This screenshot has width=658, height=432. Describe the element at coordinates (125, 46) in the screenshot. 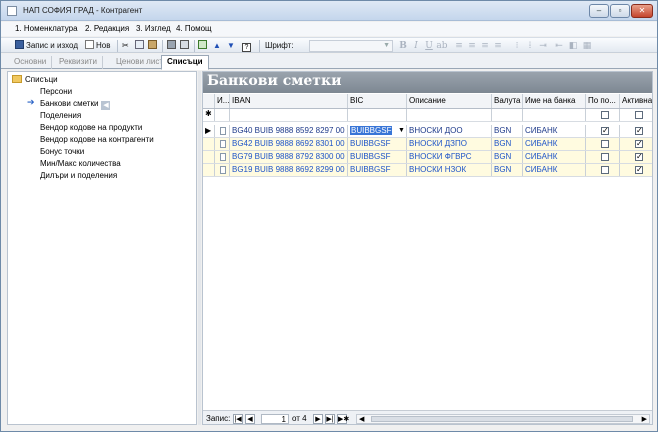

I see `cut-button: ✂` at that location.